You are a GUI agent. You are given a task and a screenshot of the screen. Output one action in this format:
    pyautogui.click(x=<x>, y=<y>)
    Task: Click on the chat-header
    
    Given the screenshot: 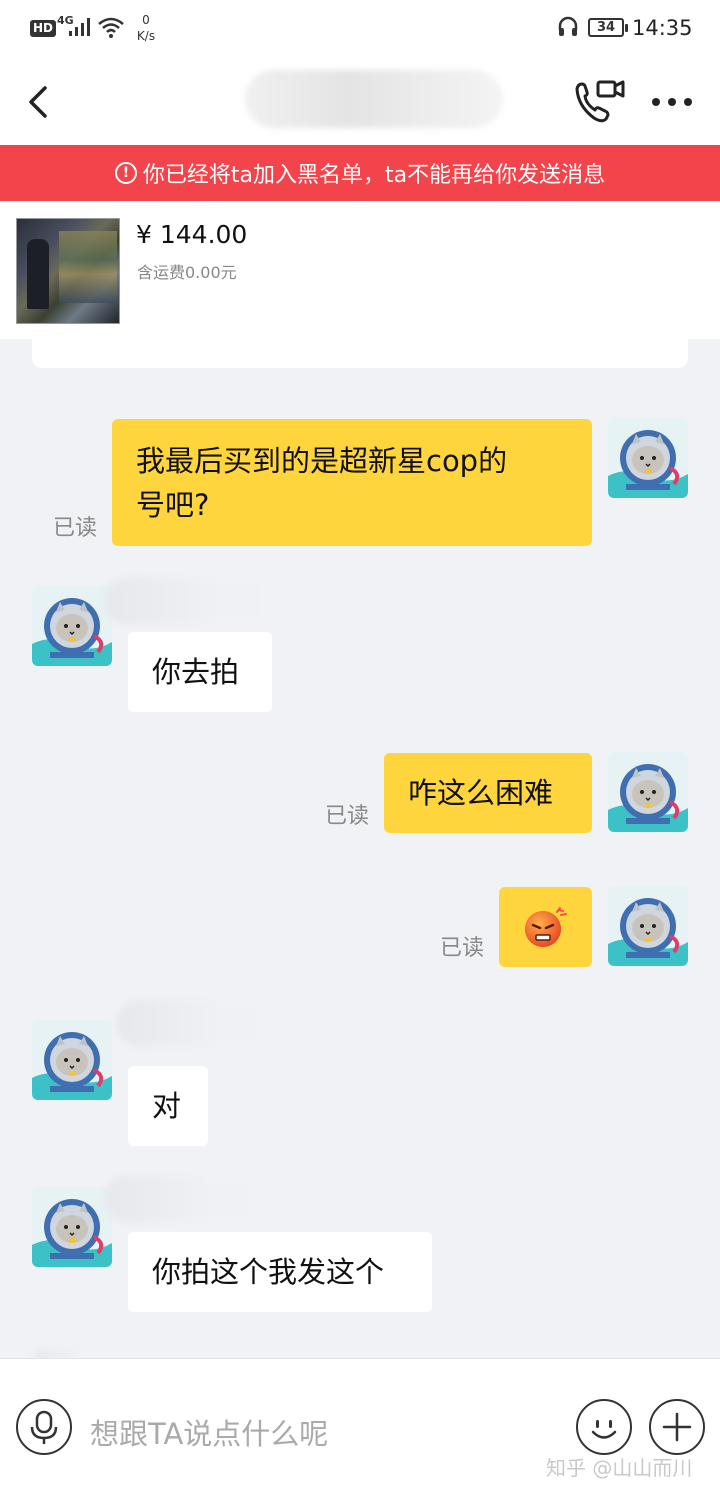 What is the action you would take?
    pyautogui.click(x=360, y=101)
    